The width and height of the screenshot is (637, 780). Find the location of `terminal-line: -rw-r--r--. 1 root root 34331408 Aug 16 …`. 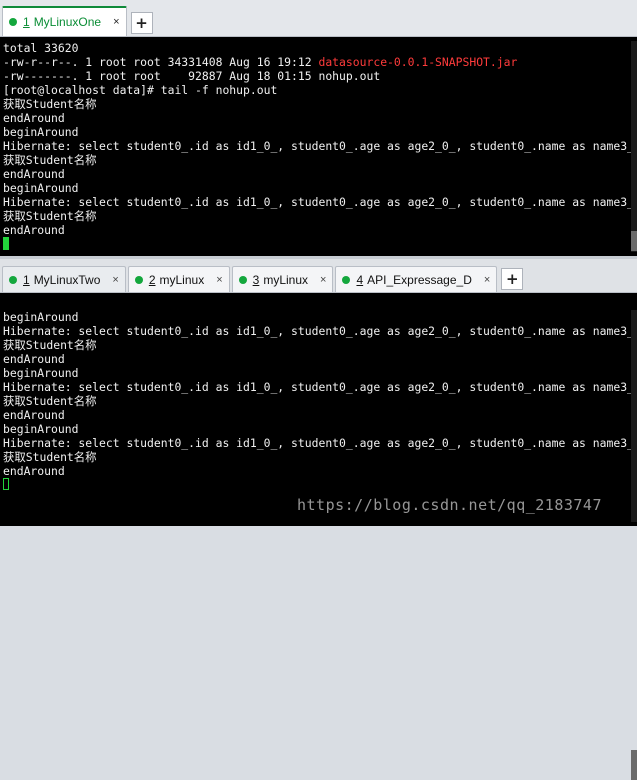

terminal-line: -rw-r--r--. 1 root root 34331408 Aug 16 … is located at coordinates (260, 62).